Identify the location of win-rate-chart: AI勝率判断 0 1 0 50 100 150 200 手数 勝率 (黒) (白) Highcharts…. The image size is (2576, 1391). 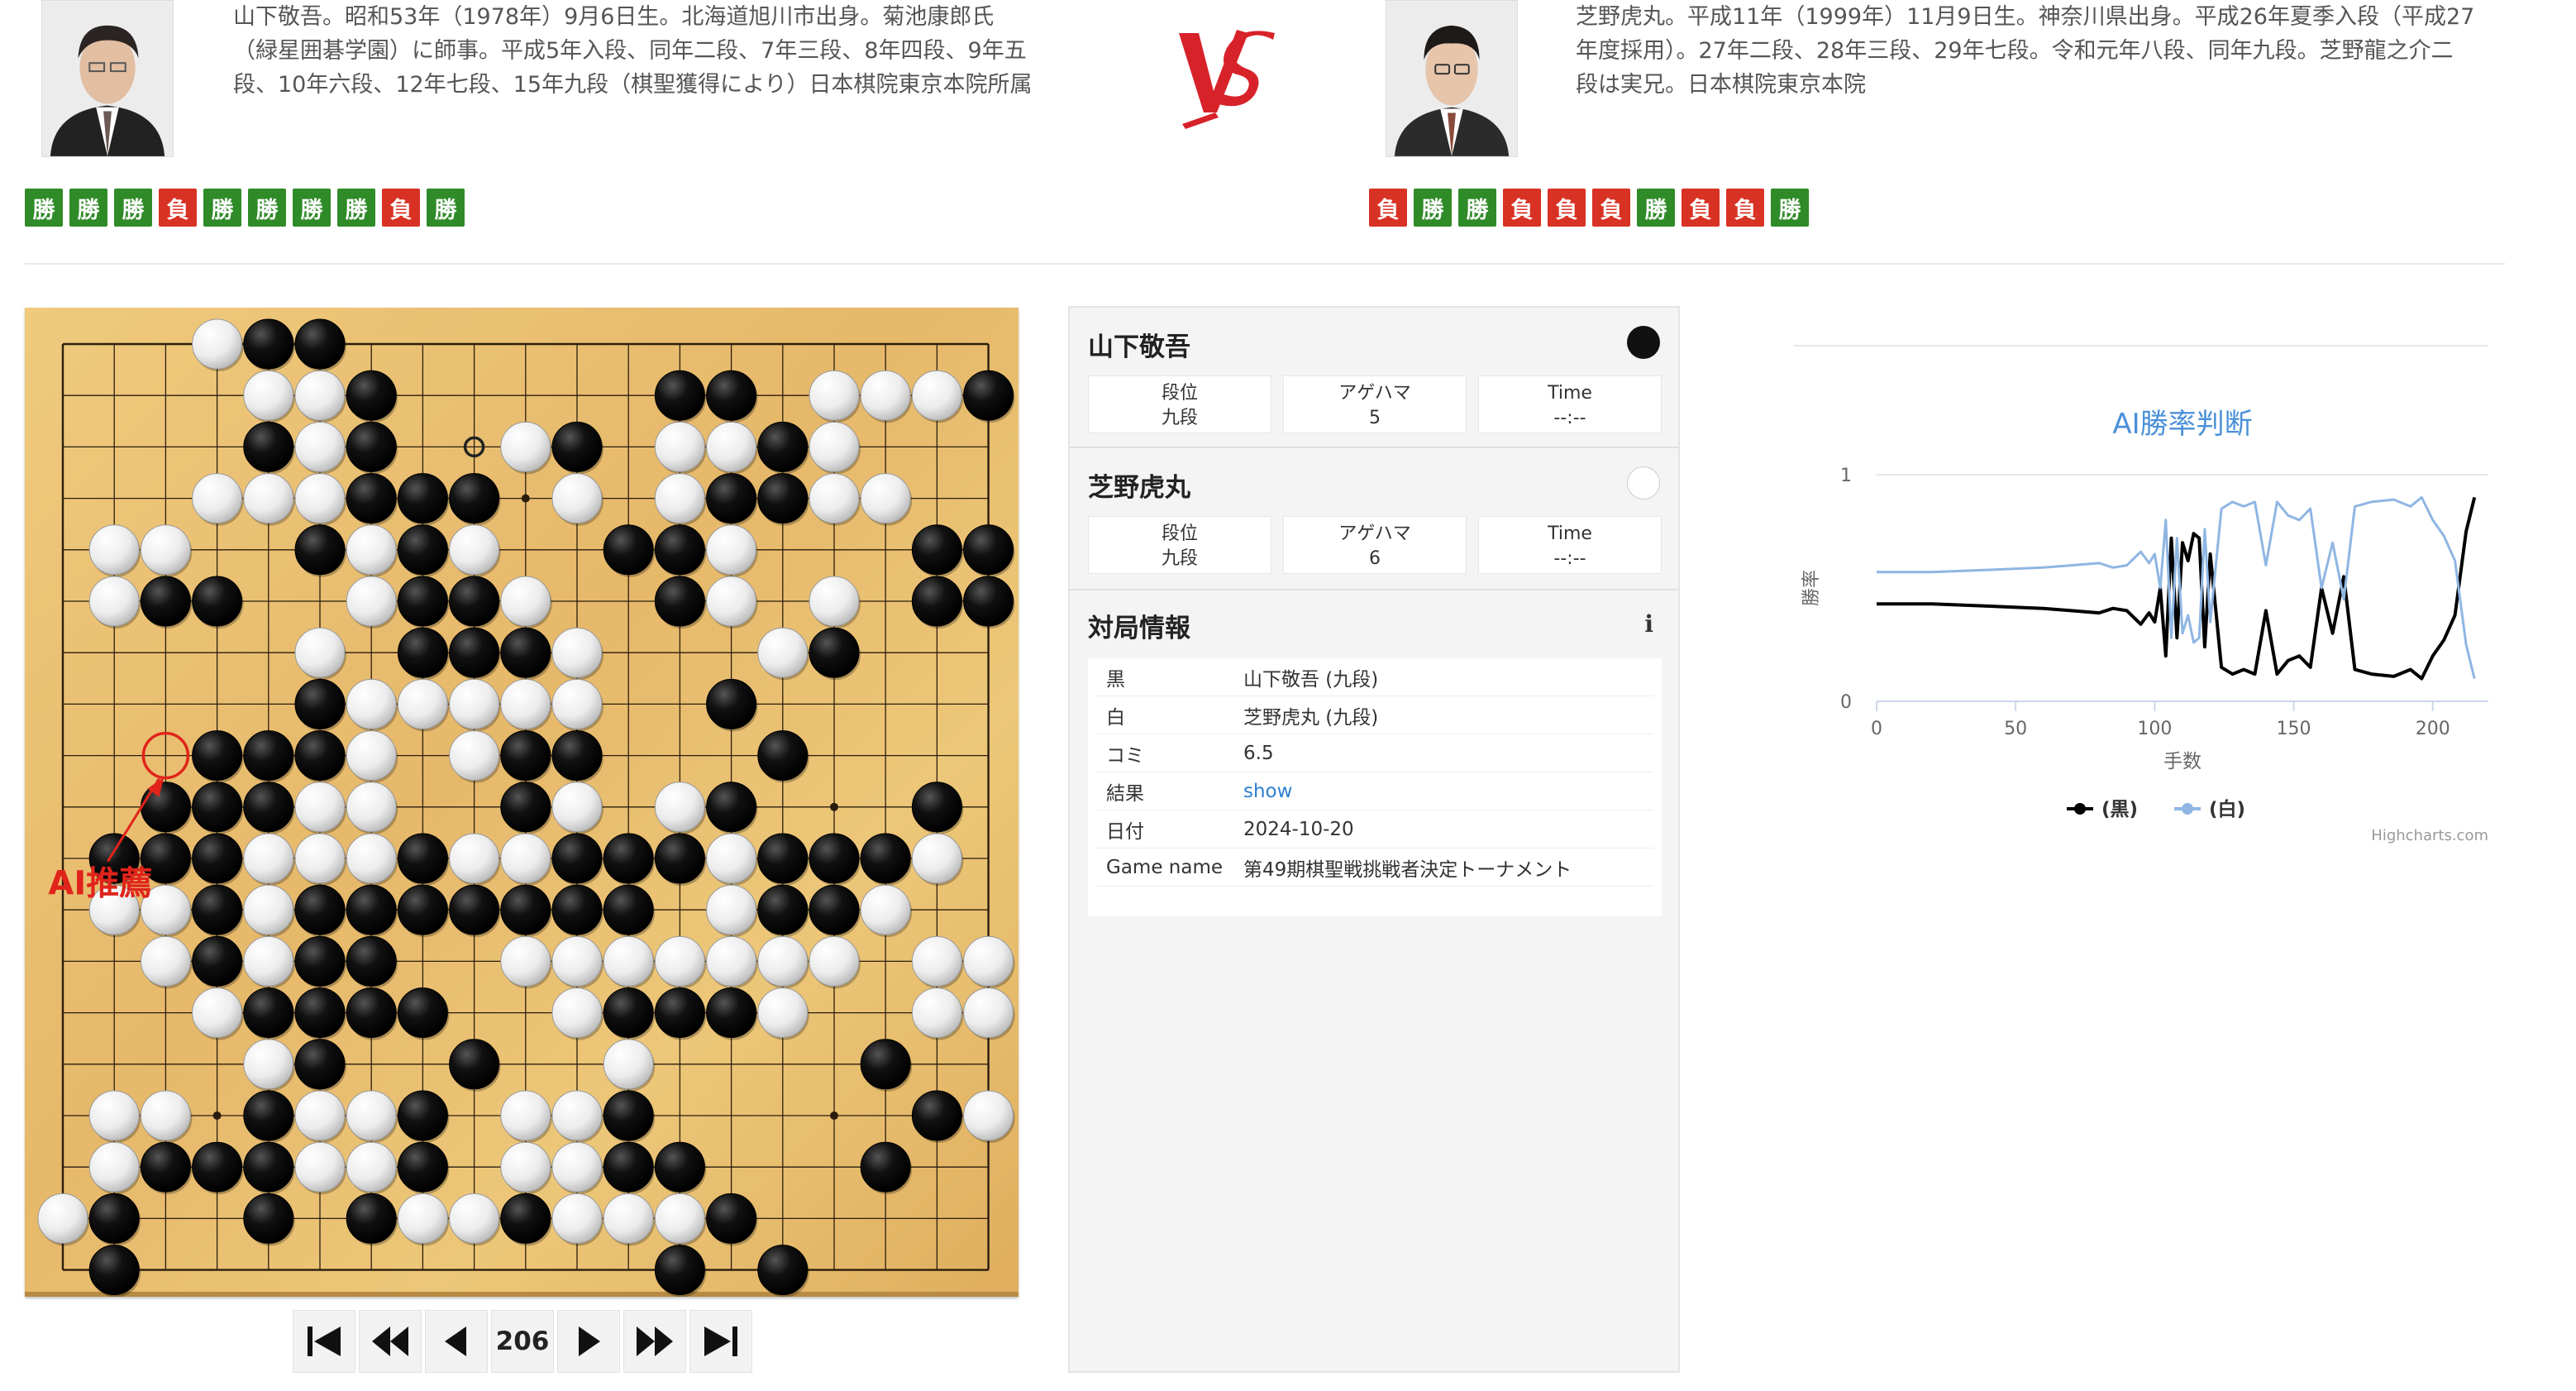
(2141, 603).